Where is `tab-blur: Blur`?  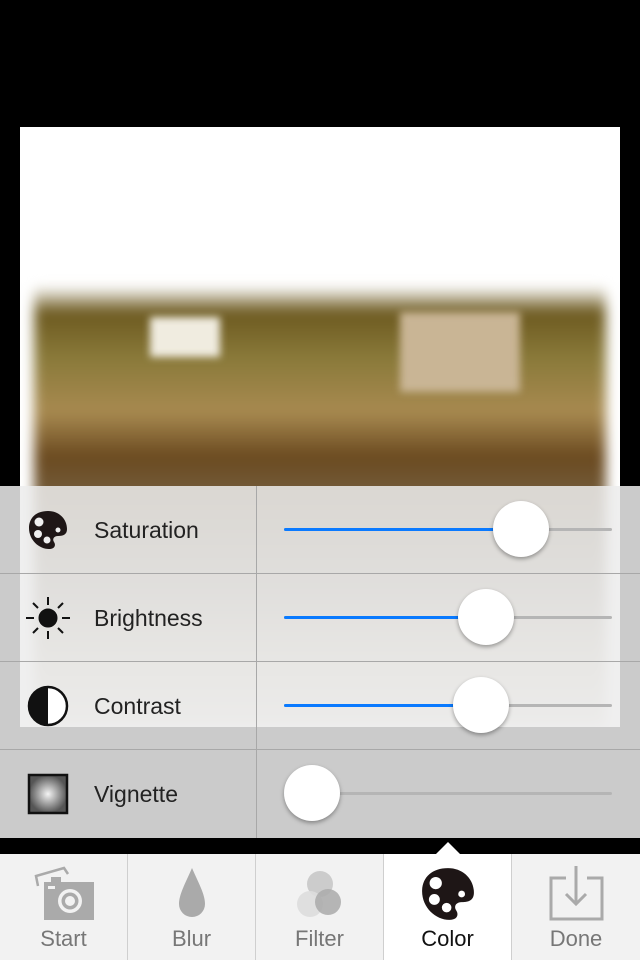
tab-blur: Blur is located at coordinates (192, 907).